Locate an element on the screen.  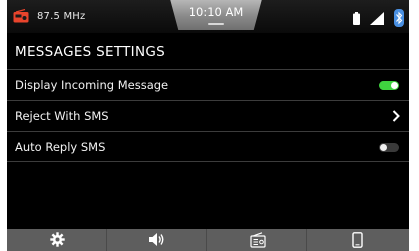
nav-settings is located at coordinates (57, 240).